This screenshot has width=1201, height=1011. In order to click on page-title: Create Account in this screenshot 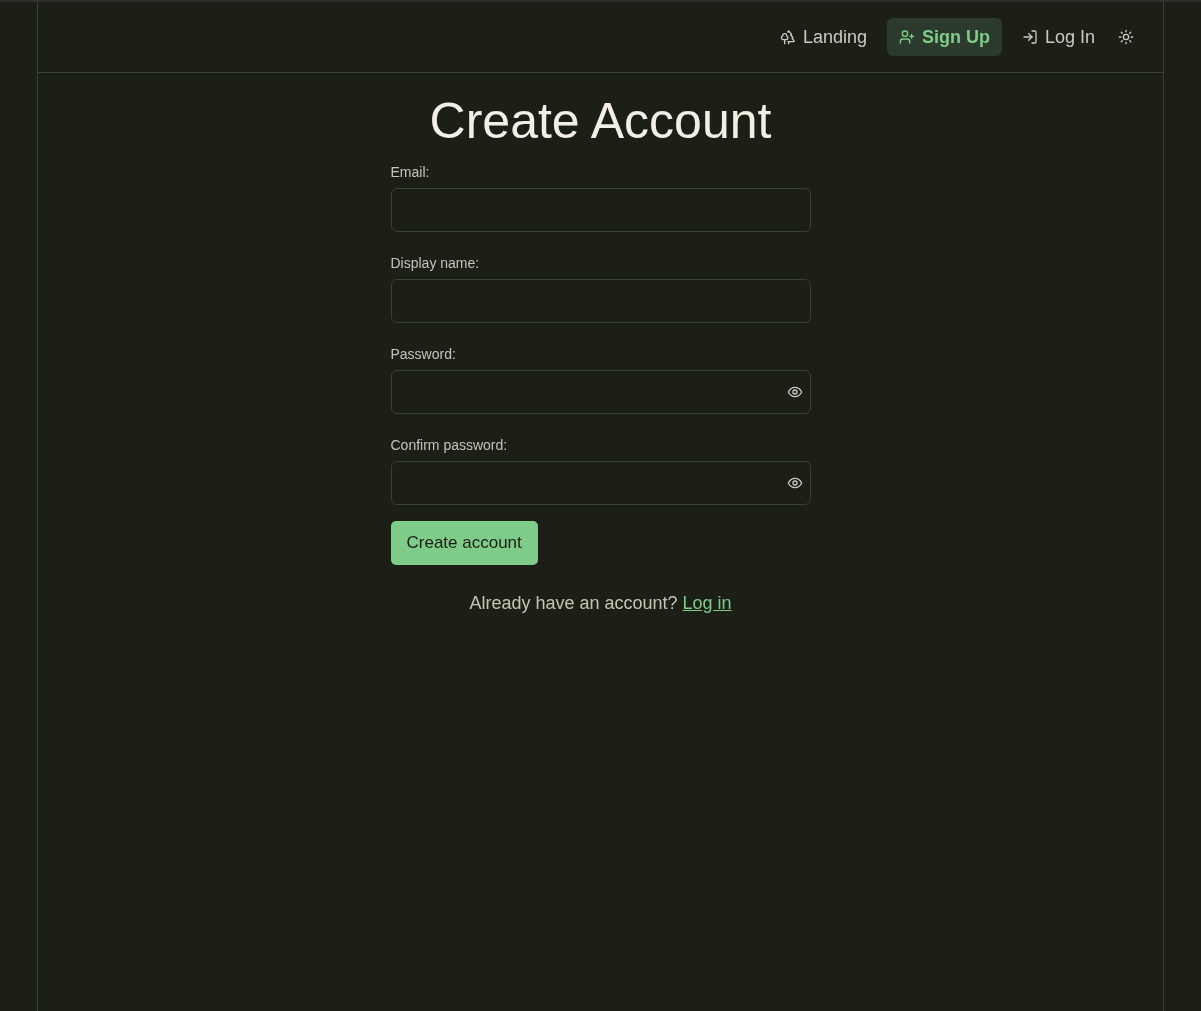, I will do `click(600, 121)`.